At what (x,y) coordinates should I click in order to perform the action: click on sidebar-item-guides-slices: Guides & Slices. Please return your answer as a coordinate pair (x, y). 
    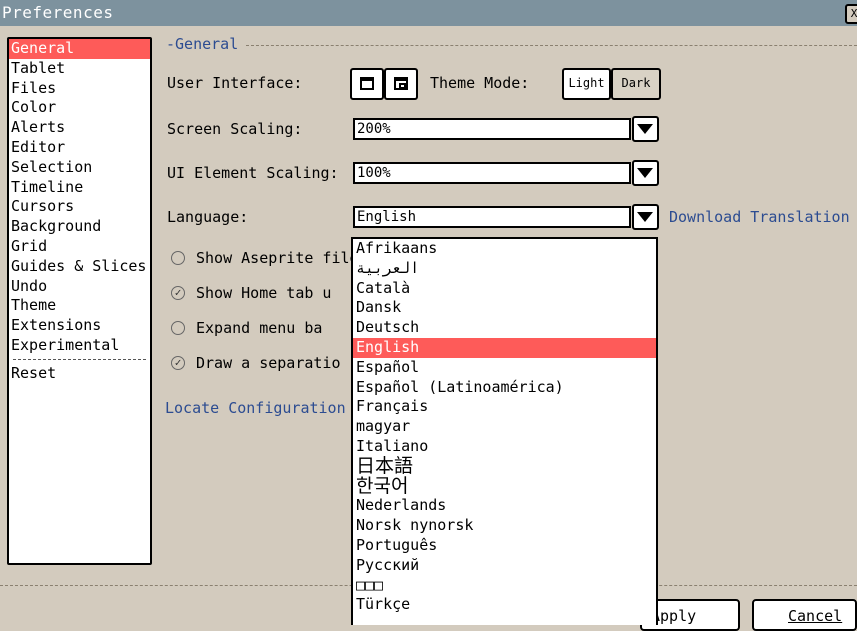
    Looking at the image, I should click on (79, 267).